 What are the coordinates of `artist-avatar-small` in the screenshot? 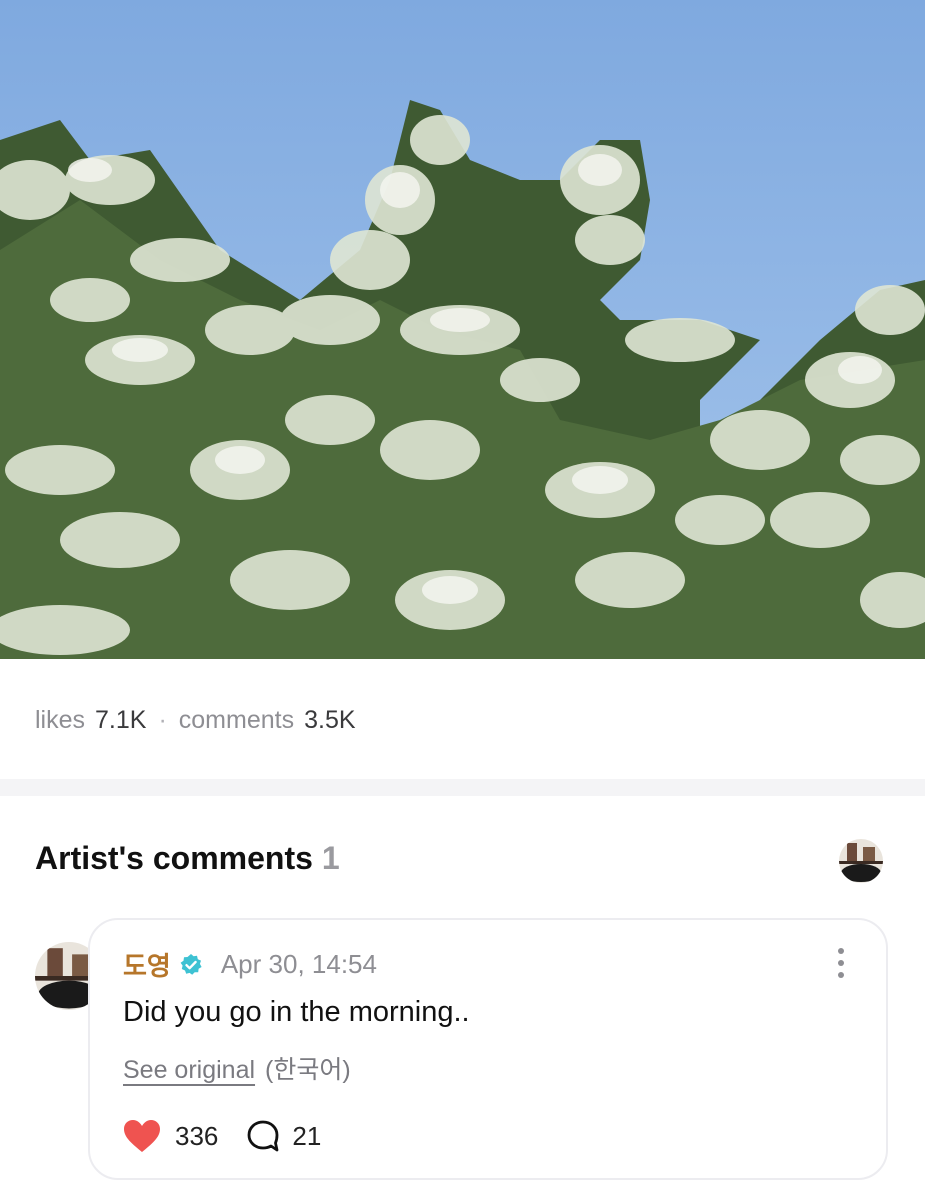 It's located at (861, 861).